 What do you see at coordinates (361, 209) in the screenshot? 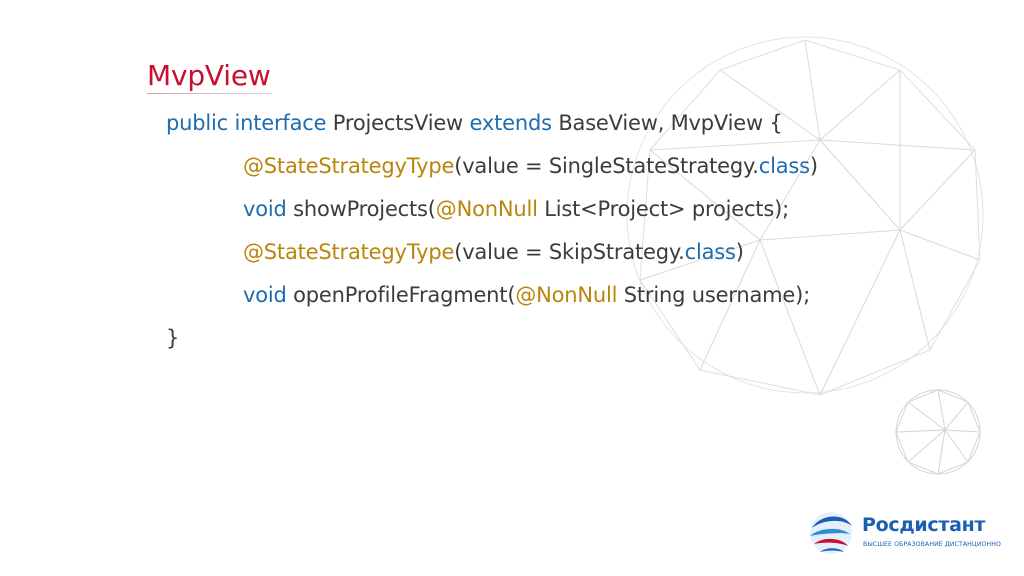
I see `code-token: showProjects(` at bounding box center [361, 209].